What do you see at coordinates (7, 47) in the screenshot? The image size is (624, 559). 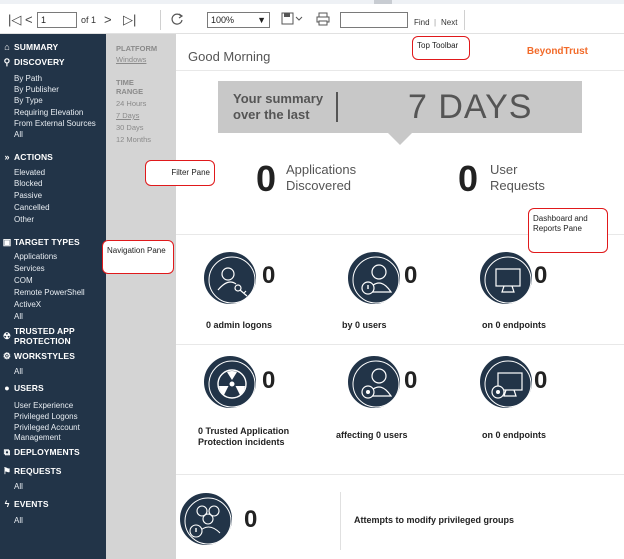 I see `home-icon: ⌂` at bounding box center [7, 47].